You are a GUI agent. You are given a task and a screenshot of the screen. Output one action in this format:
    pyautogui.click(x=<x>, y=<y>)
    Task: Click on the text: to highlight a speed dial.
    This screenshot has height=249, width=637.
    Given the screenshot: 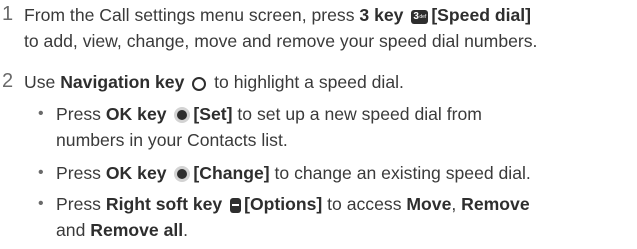 What is the action you would take?
    pyautogui.click(x=306, y=82)
    